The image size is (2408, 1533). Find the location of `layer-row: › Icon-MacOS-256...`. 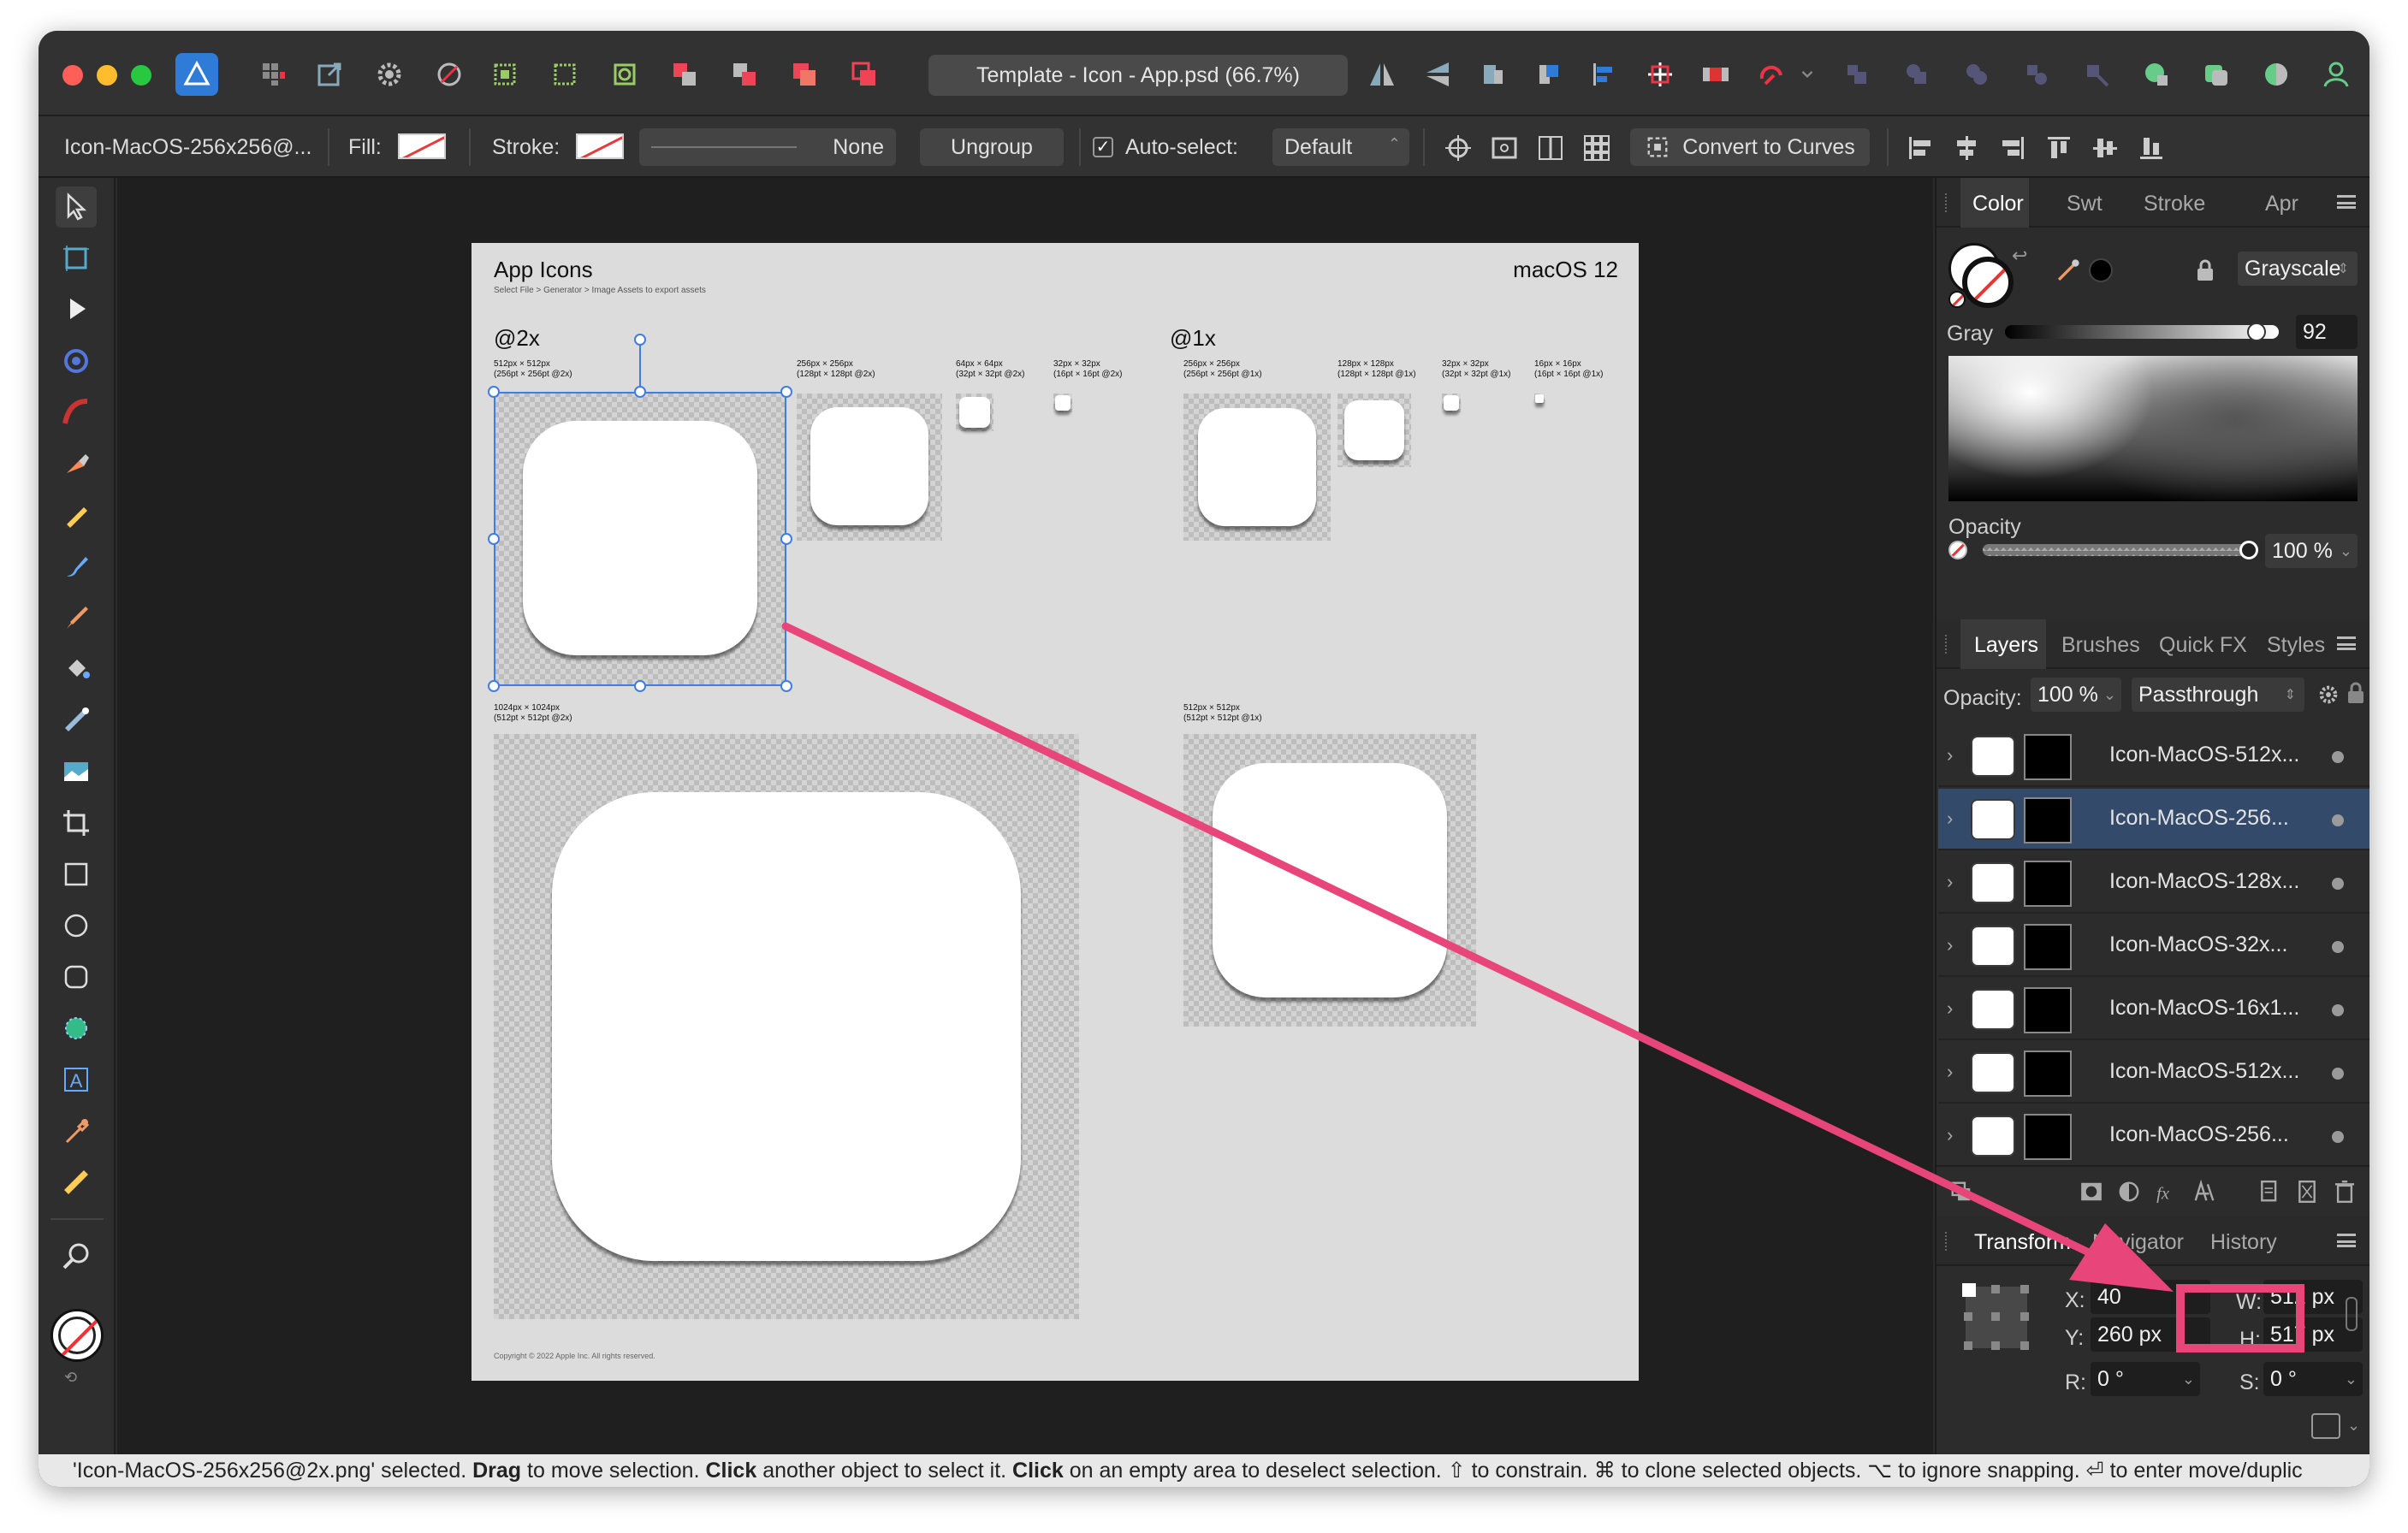

layer-row: › Icon-MacOS-256... is located at coordinates (2154, 1136).